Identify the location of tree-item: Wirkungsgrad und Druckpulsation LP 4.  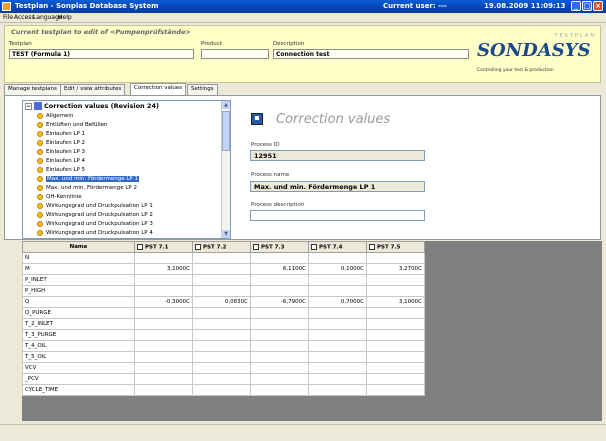
(95, 233).